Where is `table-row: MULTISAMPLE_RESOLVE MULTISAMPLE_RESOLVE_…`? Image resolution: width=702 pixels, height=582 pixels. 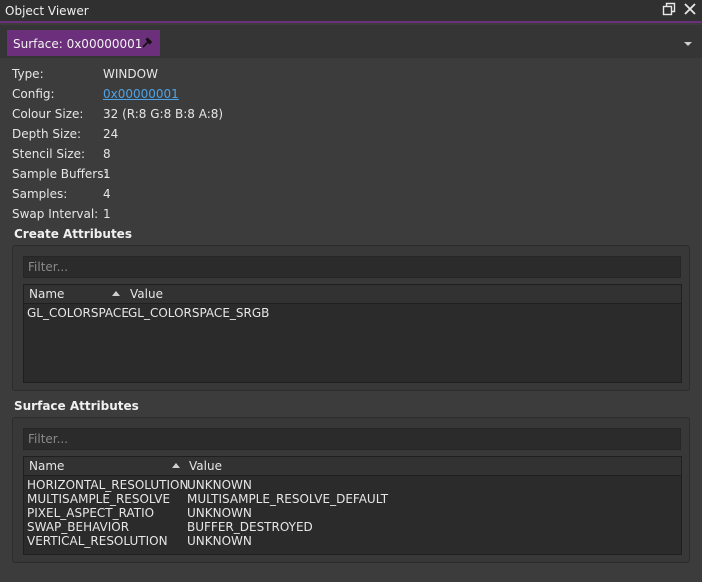
table-row: MULTISAMPLE_RESOLVE MULTISAMPLE_RESOLVE_… is located at coordinates (352, 499).